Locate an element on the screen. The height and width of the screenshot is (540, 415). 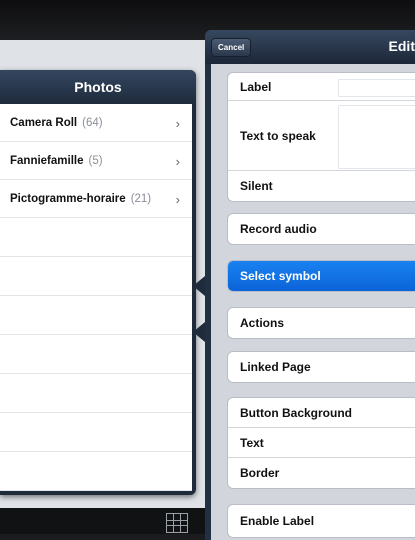
enable-label-label: Enable Label is located at coordinates (277, 521).